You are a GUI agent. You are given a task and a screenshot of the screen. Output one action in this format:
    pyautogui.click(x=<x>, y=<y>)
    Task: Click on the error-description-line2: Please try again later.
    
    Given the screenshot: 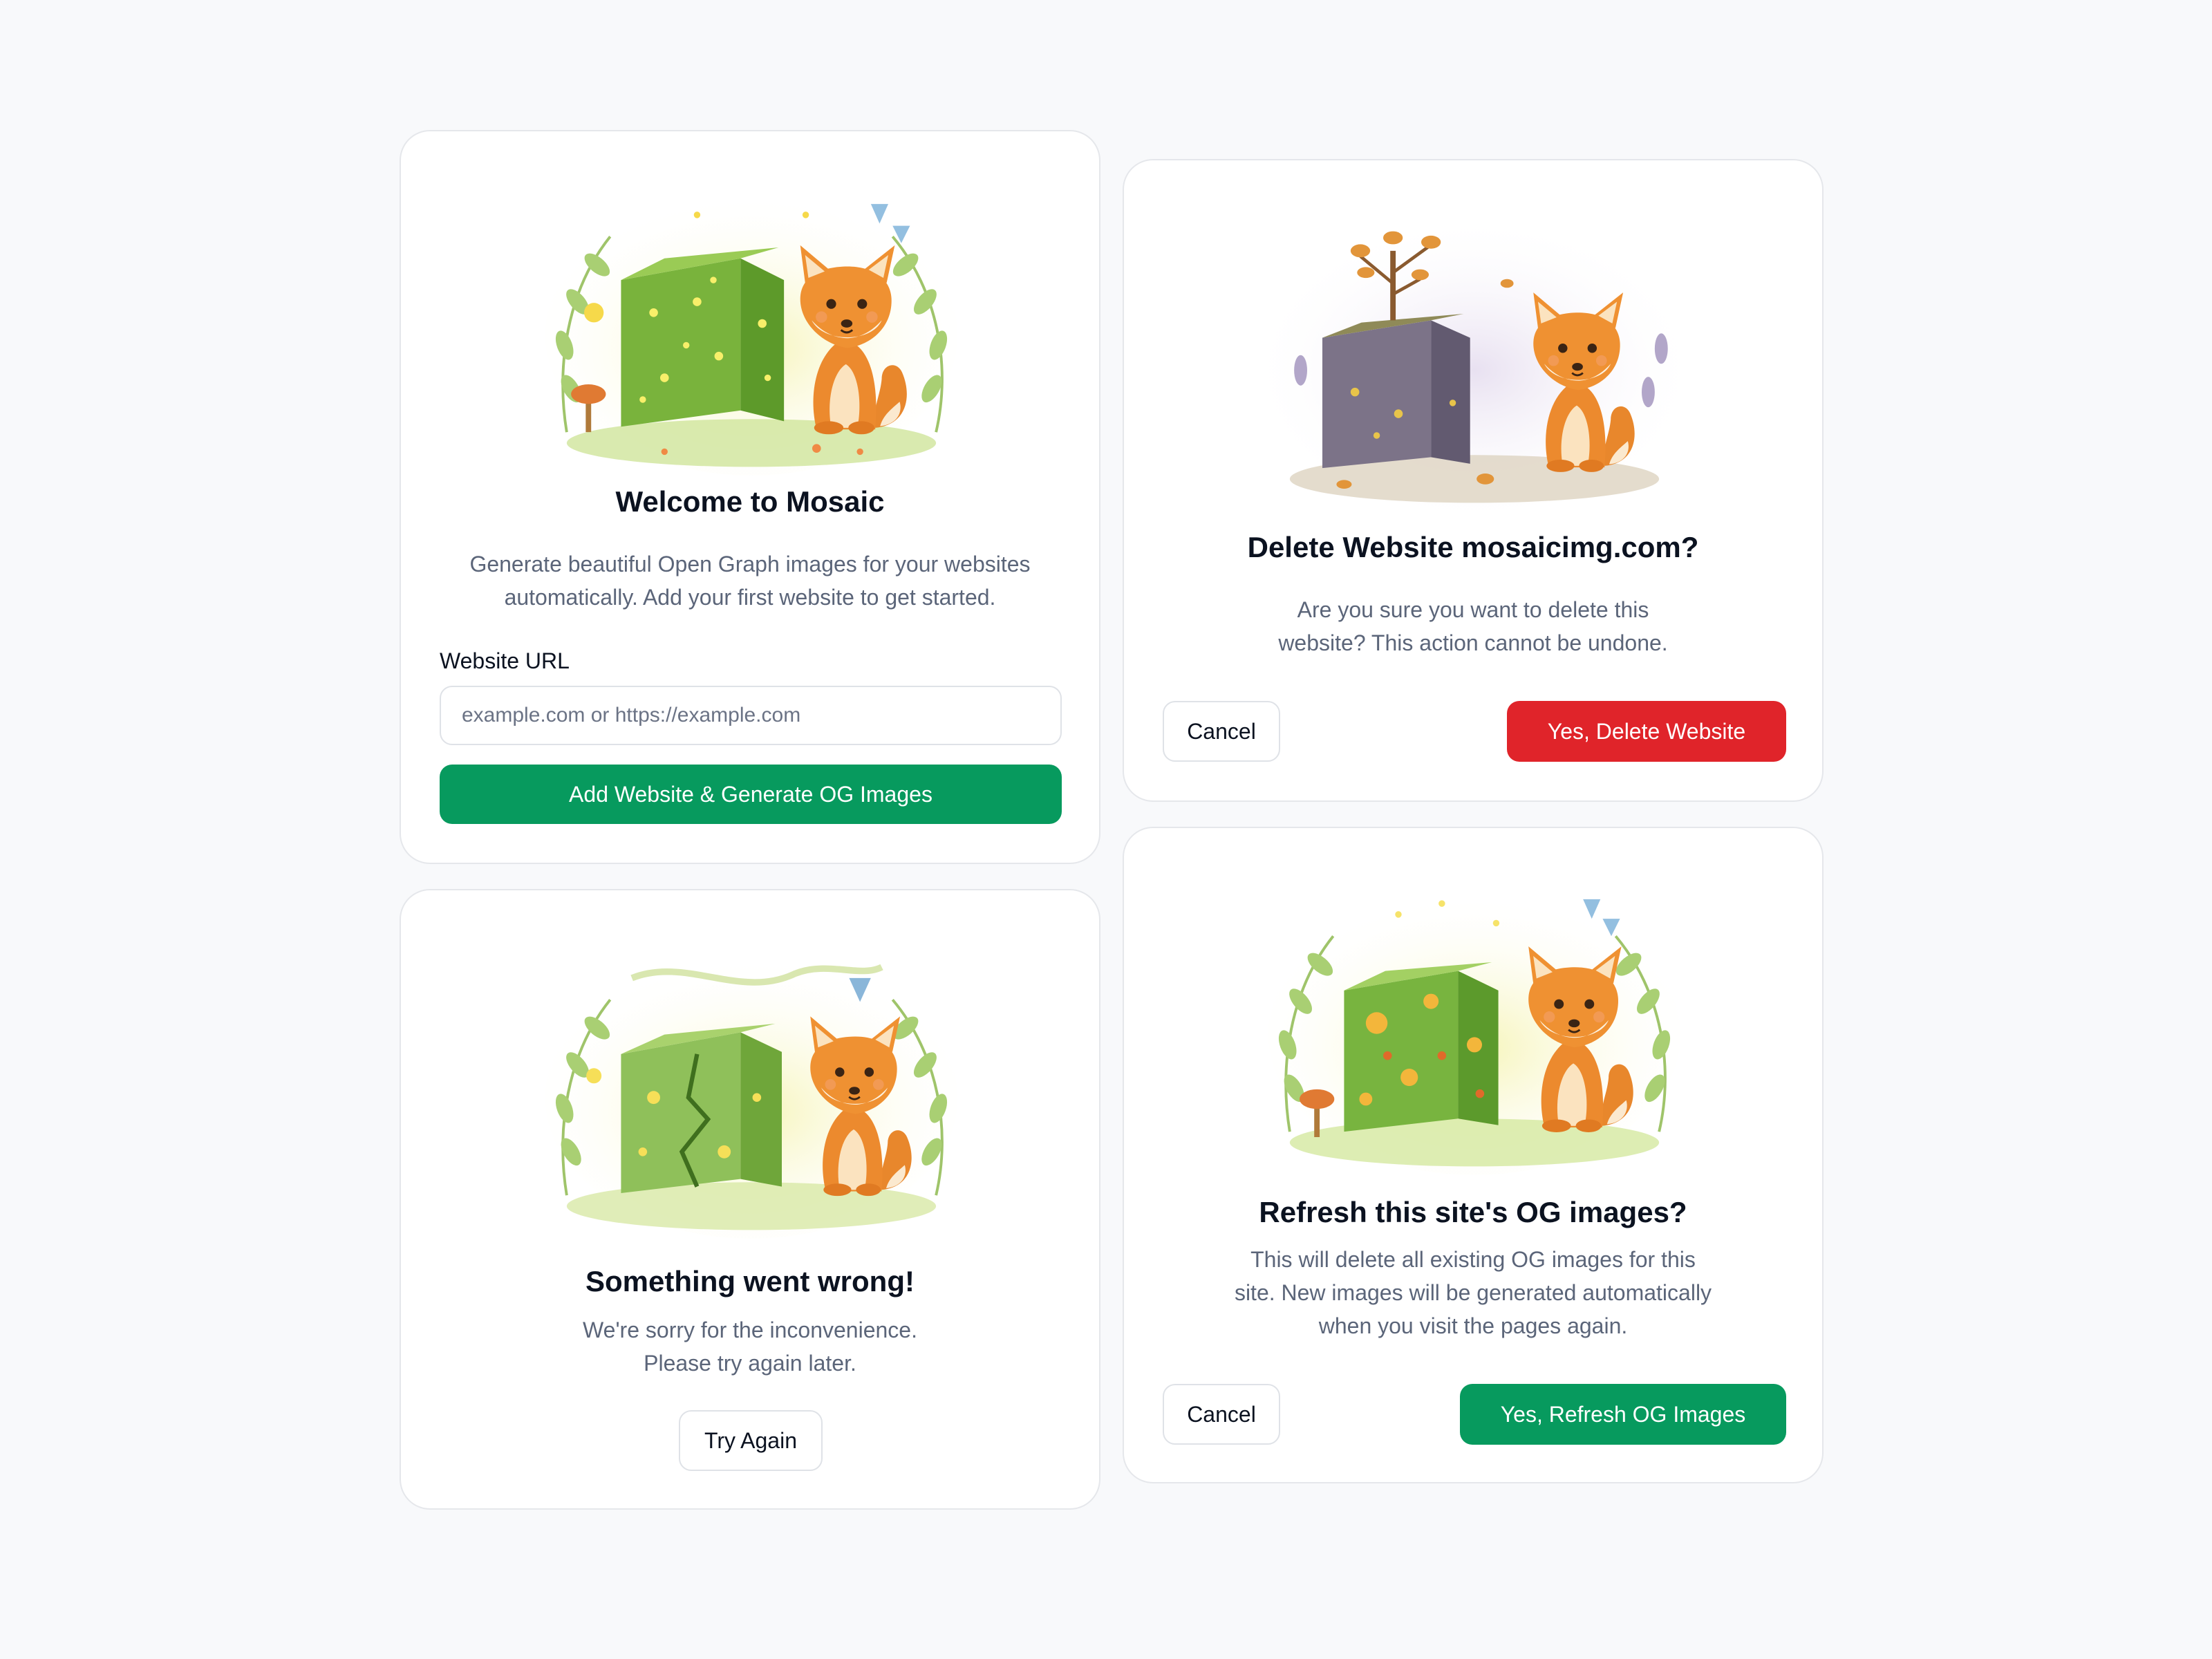 What is the action you would take?
    pyautogui.click(x=750, y=1363)
    